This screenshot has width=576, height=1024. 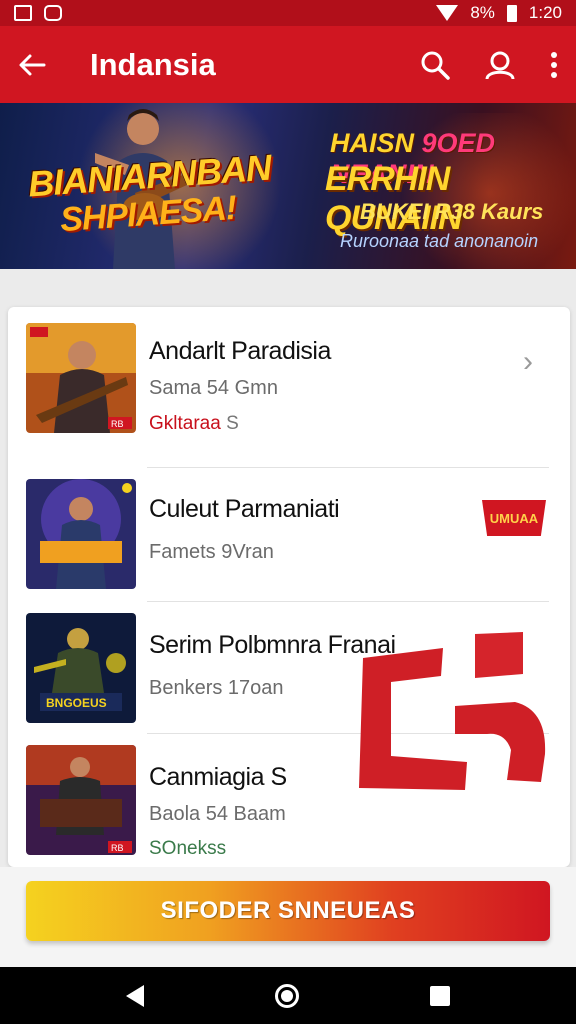 What do you see at coordinates (482, 12) in the screenshot?
I see `signal-text: 8%` at bounding box center [482, 12].